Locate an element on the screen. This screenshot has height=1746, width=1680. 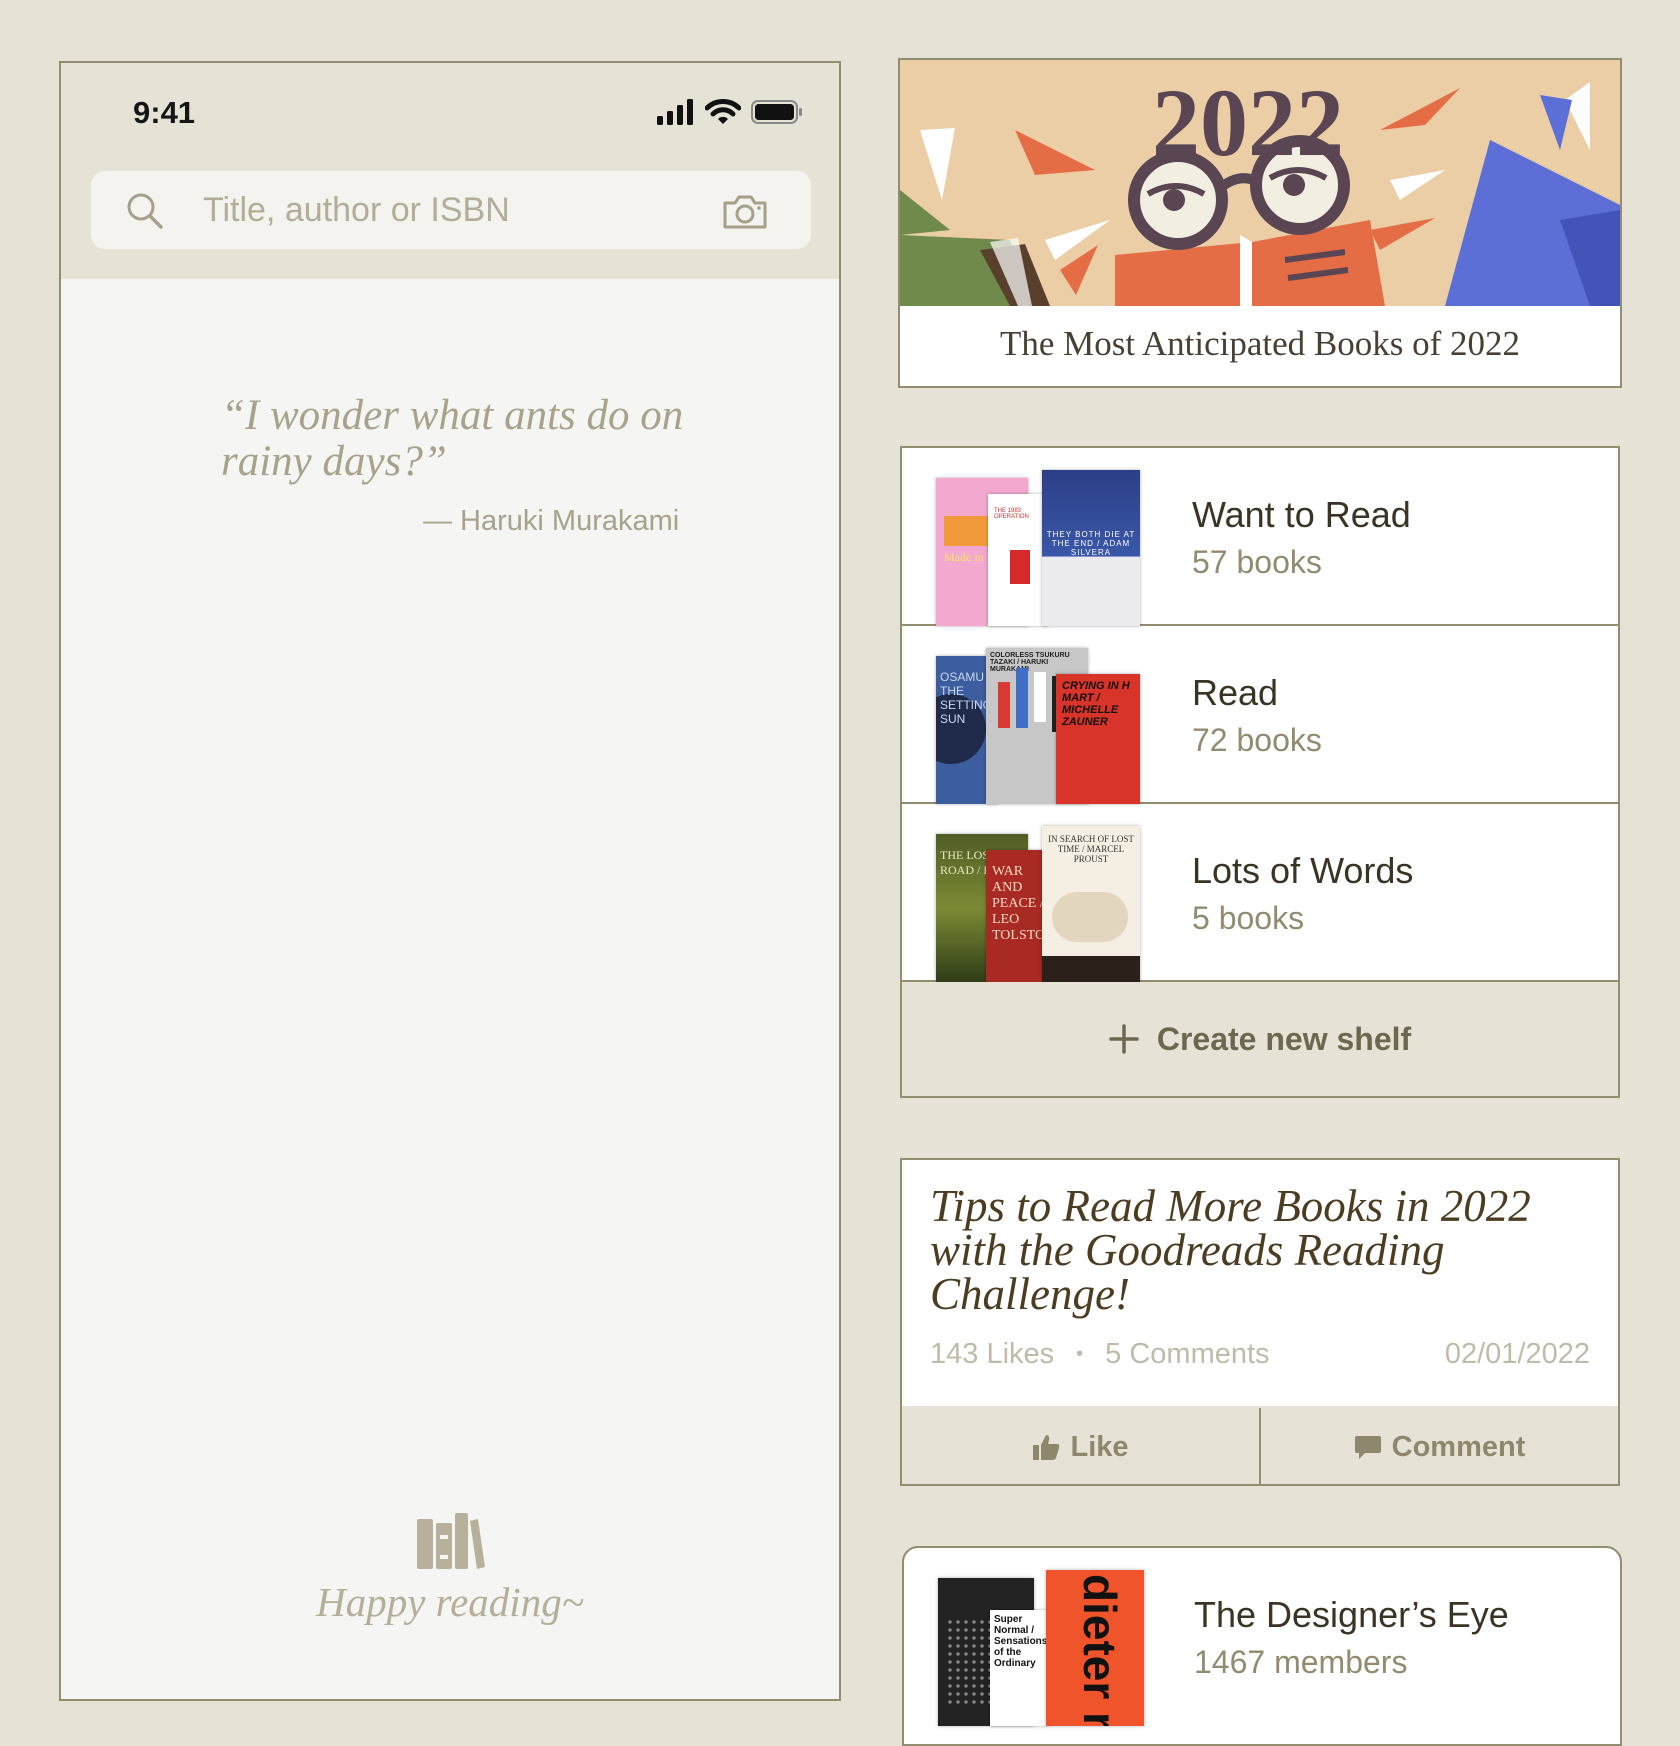
search-input is located at coordinates (453, 210).